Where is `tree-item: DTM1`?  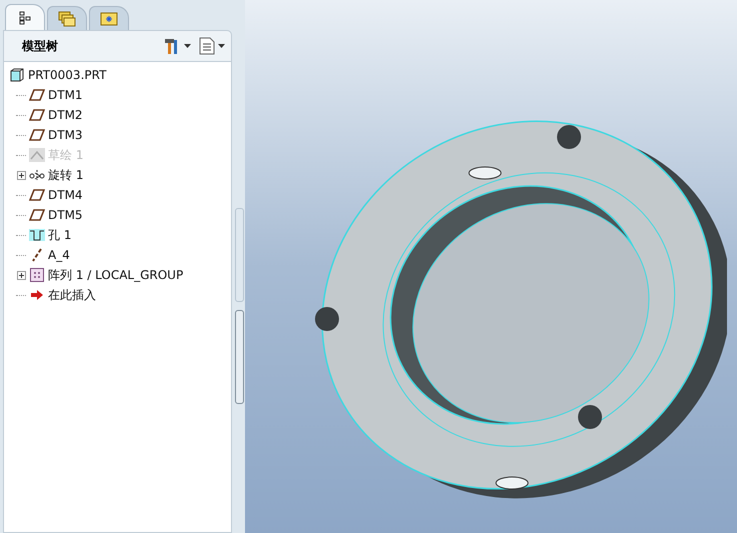 tree-item: DTM1 is located at coordinates (65, 95).